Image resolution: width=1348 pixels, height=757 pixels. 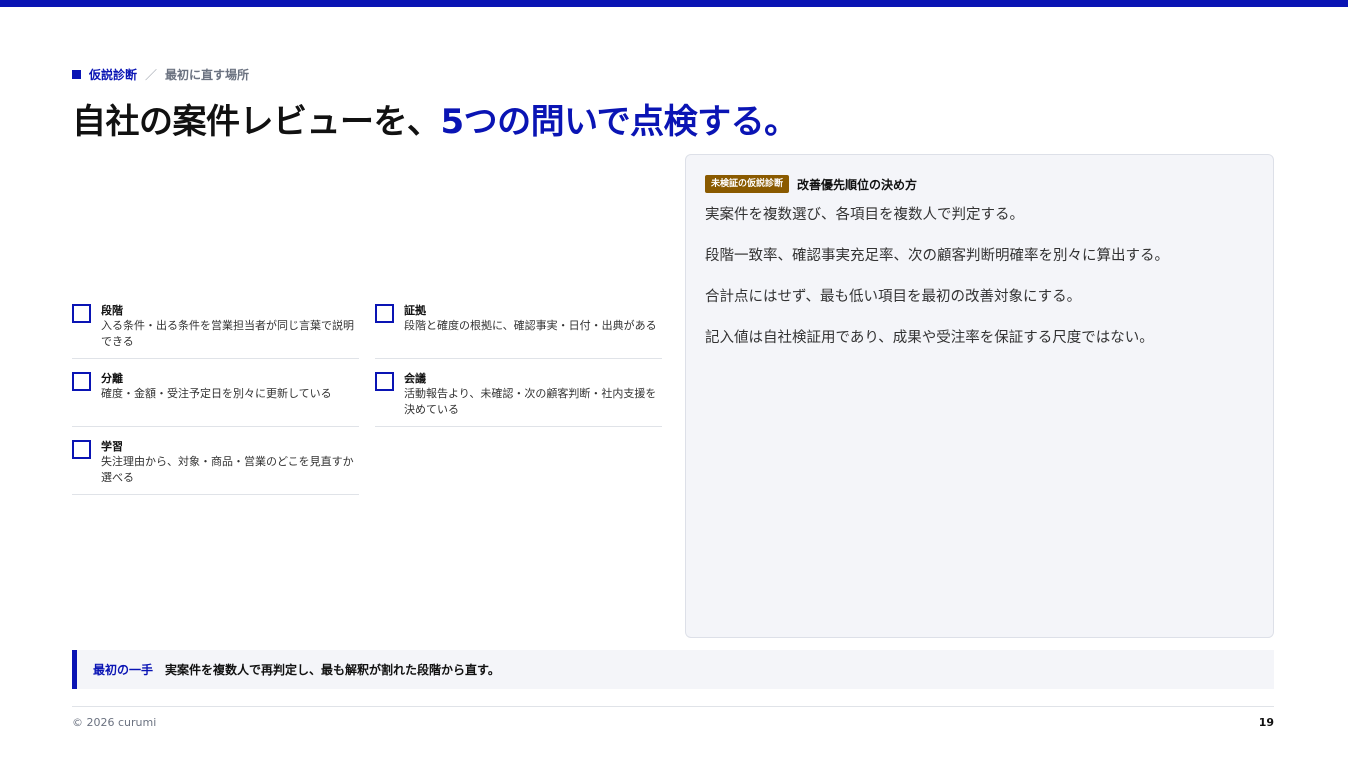 I want to click on top-accent-bar, so click(x=674, y=3).